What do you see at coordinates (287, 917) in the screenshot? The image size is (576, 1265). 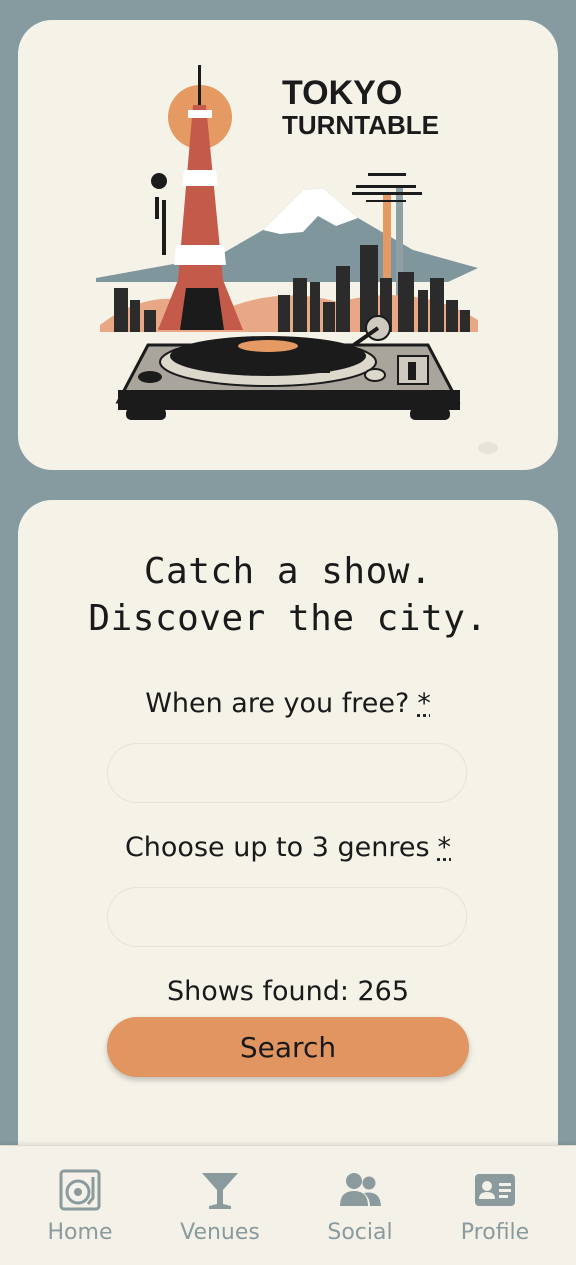 I see `genres-input` at bounding box center [287, 917].